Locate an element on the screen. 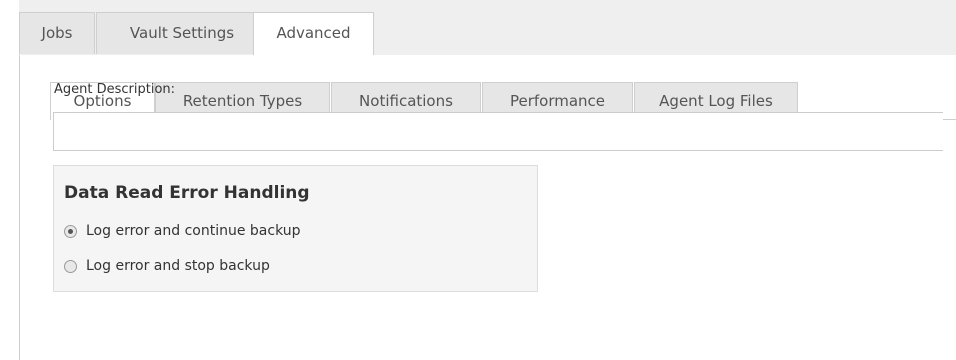  agent-description-input is located at coordinates (498, 131).